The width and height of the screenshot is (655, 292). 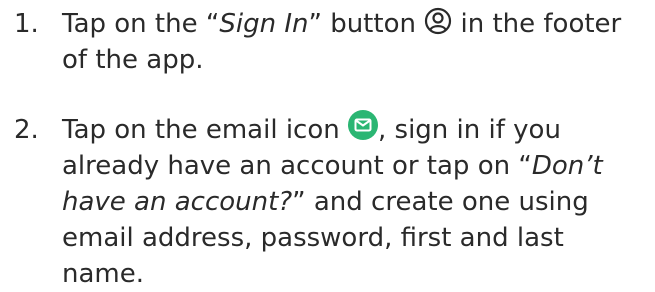 I want to click on step-2-line-2: already have an account or tap on “Don’t, so click(x=357, y=166).